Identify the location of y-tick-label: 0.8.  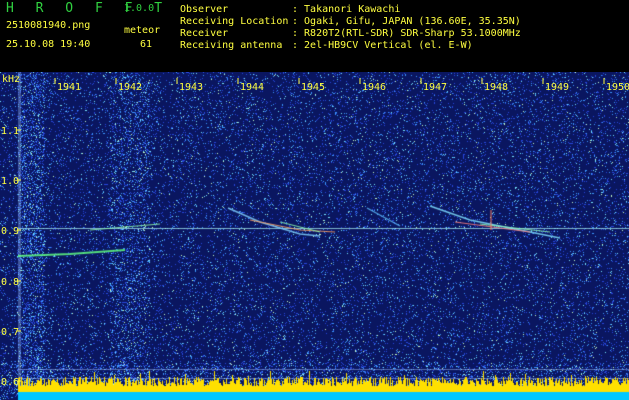
(10, 282).